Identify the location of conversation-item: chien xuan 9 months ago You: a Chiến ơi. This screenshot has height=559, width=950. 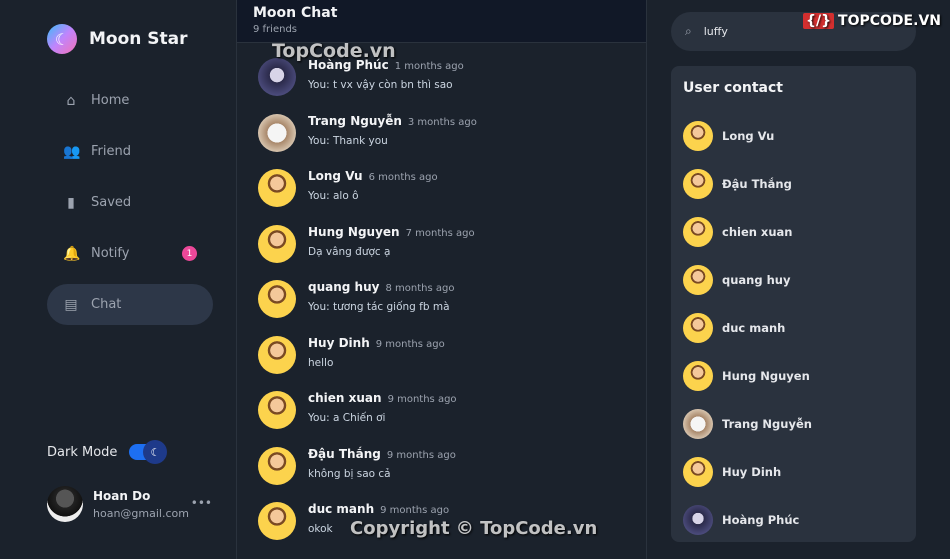
(441, 419).